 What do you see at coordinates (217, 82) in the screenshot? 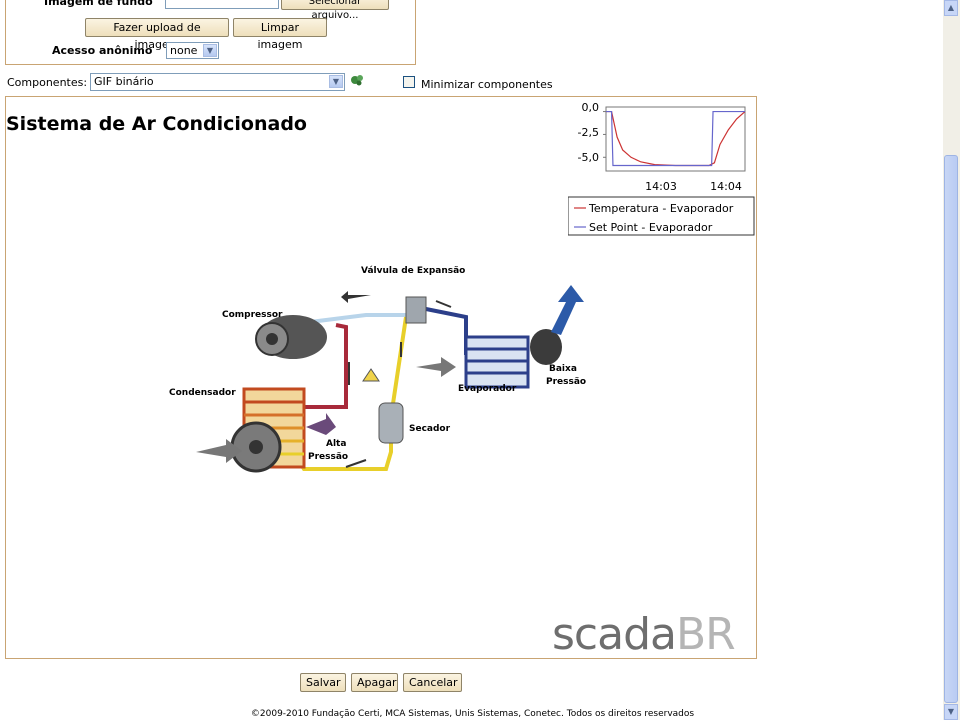
I see `components-select: GIF binário ▼` at bounding box center [217, 82].